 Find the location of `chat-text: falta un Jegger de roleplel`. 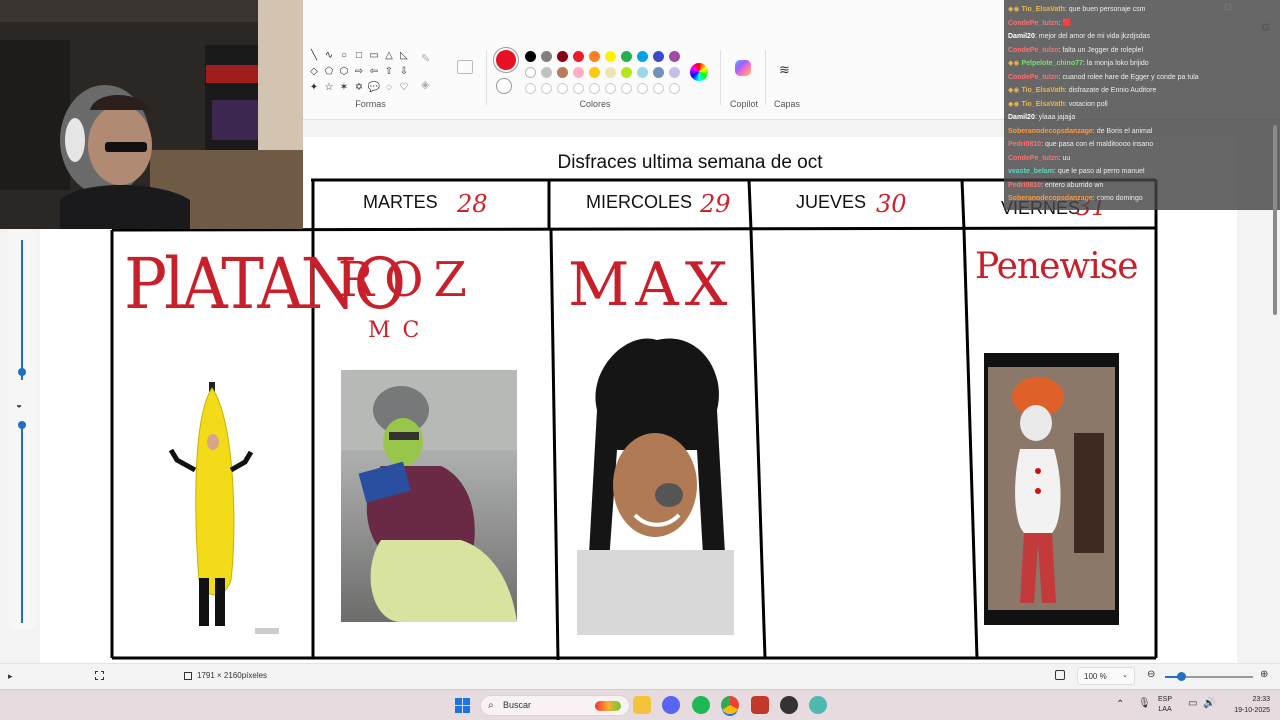

chat-text: falta un Jegger de roleplel is located at coordinates (1103, 50).